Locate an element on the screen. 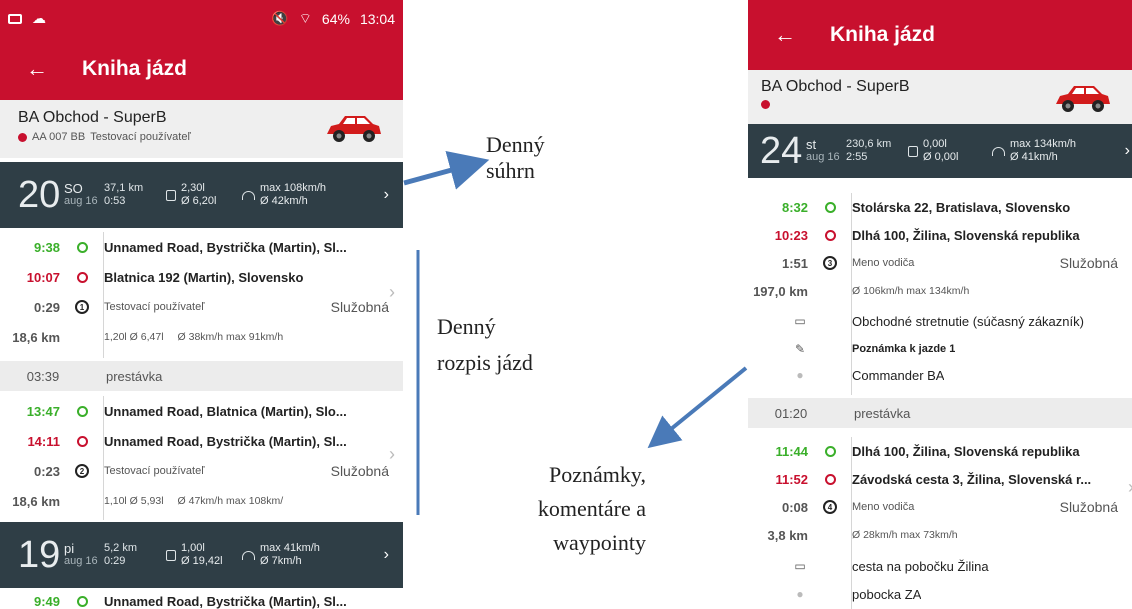 Image resolution: width=1132 pixels, height=609 pixels. annotation-daily-summary: Denný súhrn is located at coordinates (515, 157).